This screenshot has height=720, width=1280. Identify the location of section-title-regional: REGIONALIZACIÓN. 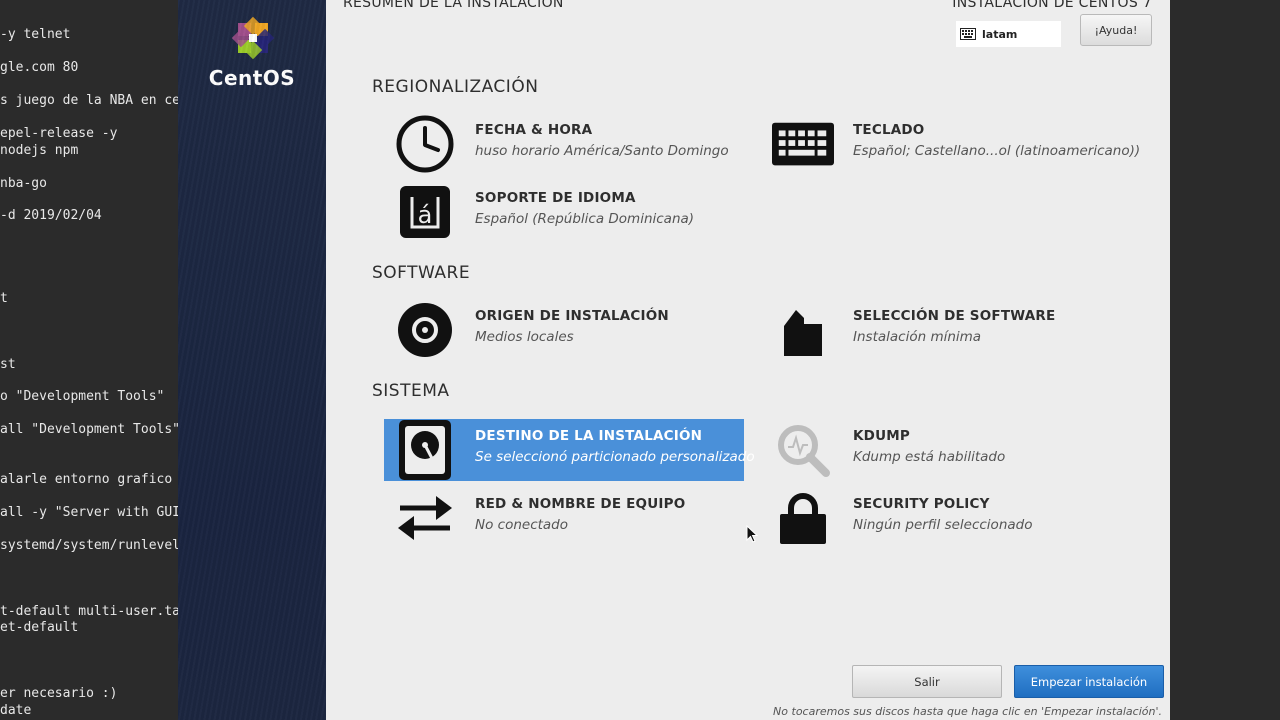
(455, 87).